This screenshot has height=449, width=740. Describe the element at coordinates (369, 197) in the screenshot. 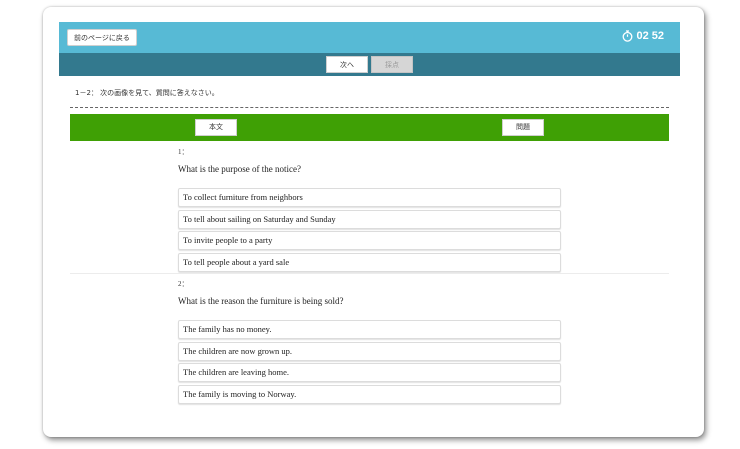

I see `answer-option: To collect furniture from neighbors` at that location.